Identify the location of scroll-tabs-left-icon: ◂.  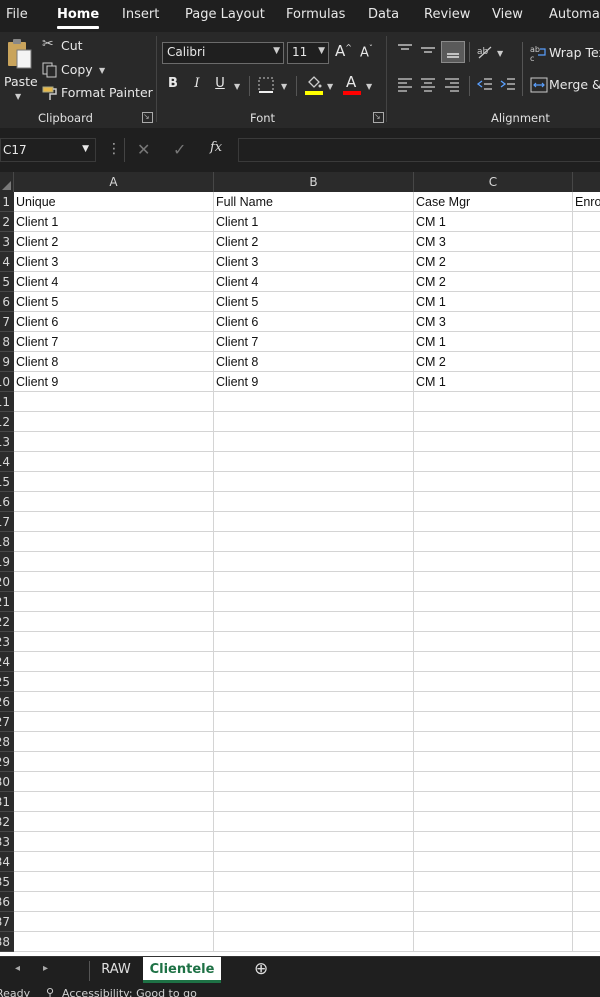
(17, 968).